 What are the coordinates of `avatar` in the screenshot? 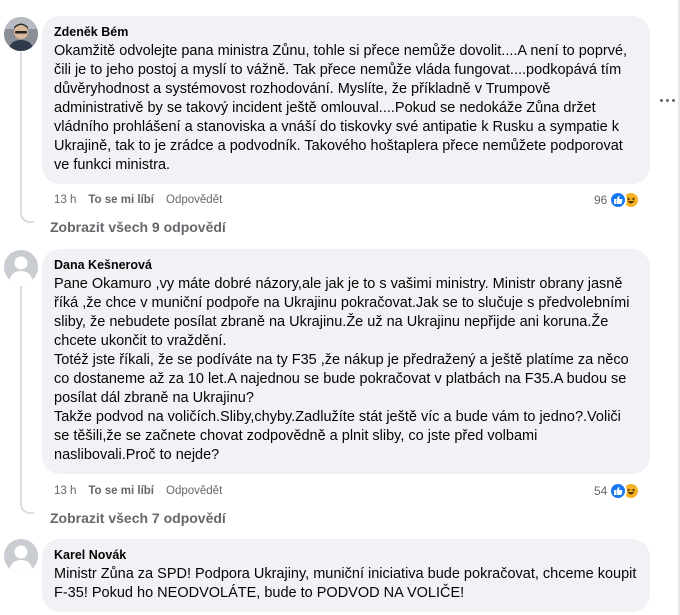 It's located at (21, 34).